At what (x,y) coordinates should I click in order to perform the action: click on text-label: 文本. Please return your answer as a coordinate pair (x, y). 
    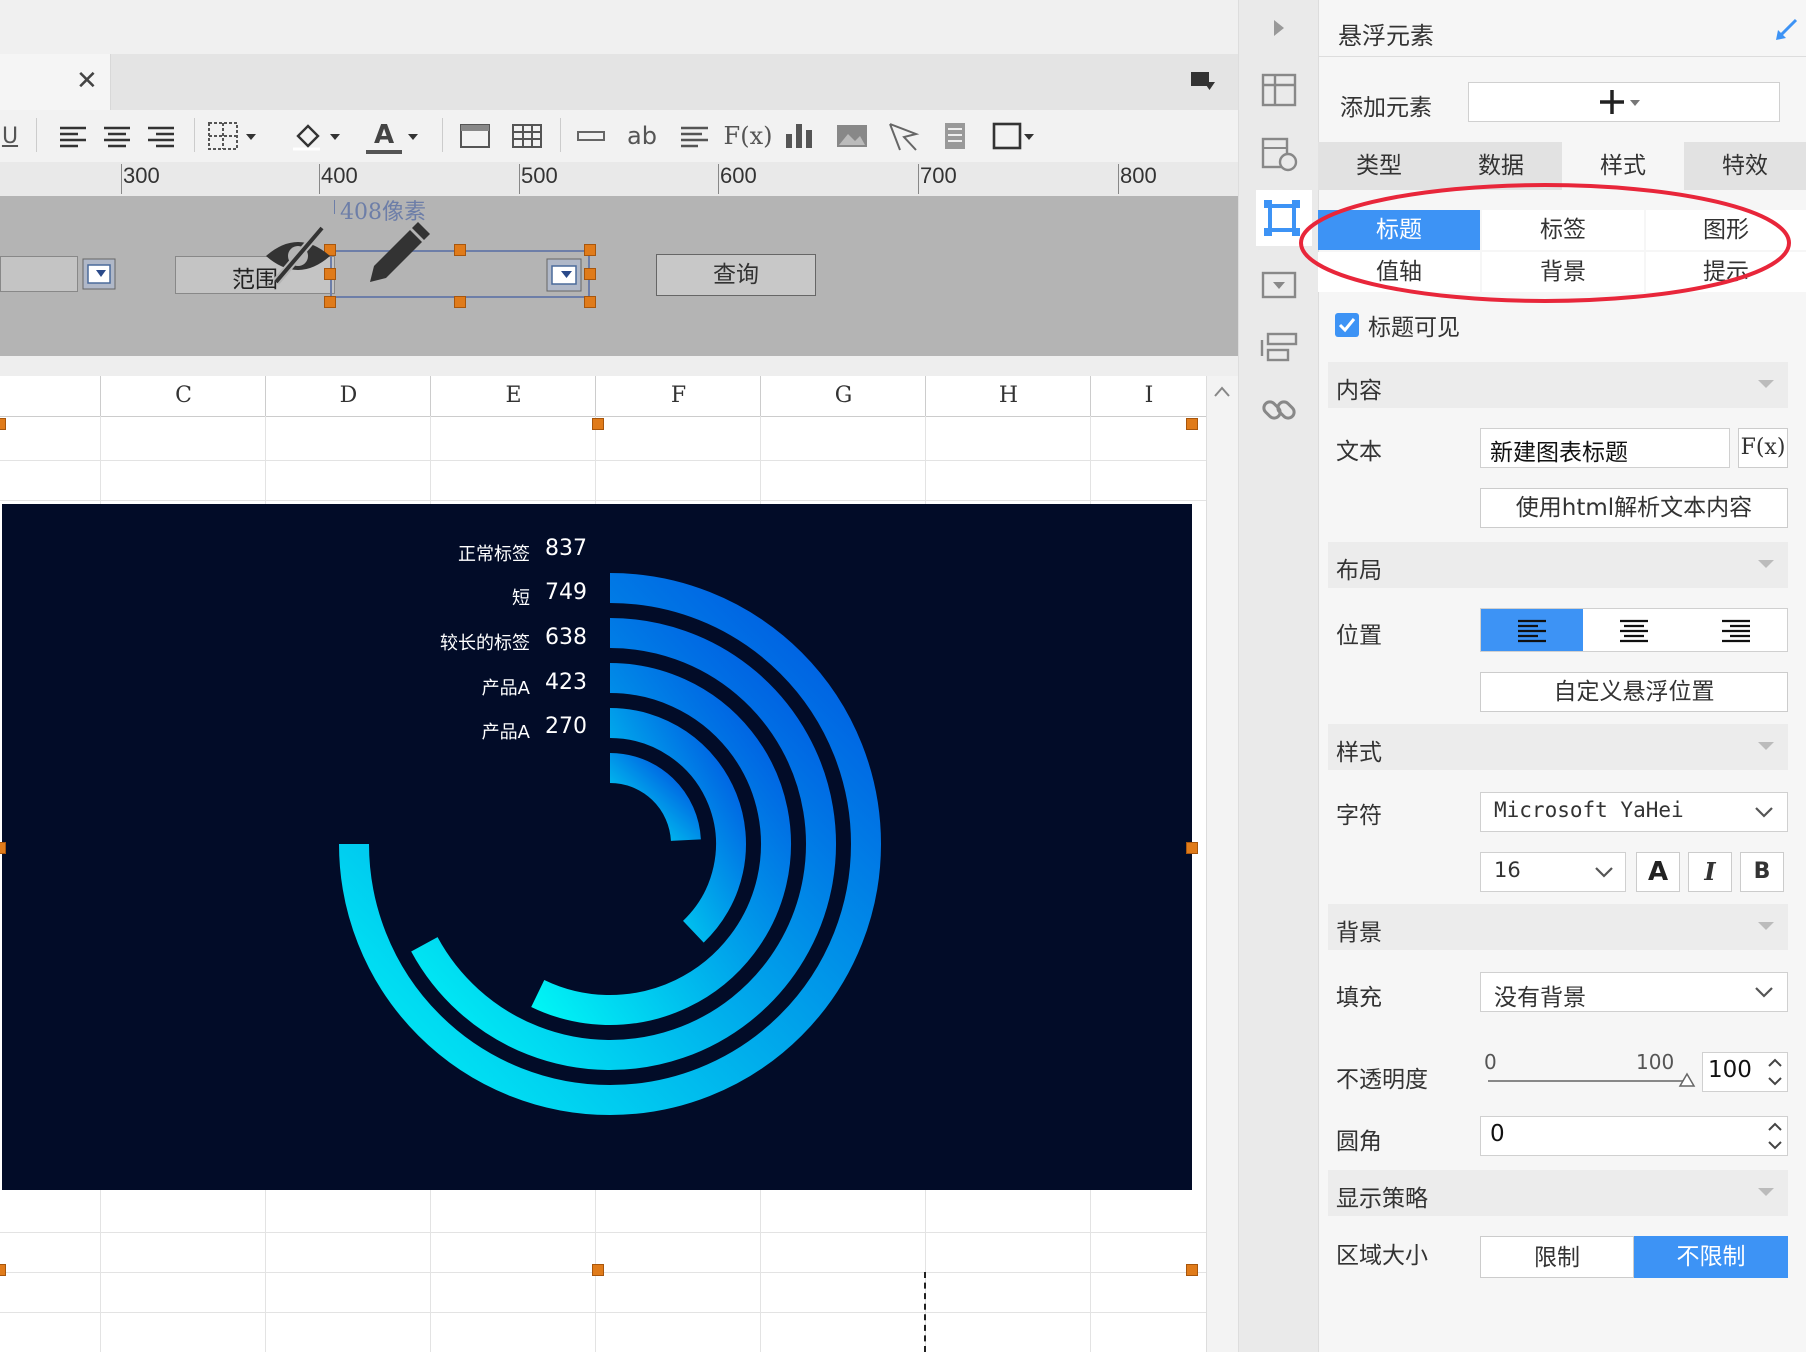
    Looking at the image, I should click on (1359, 452).